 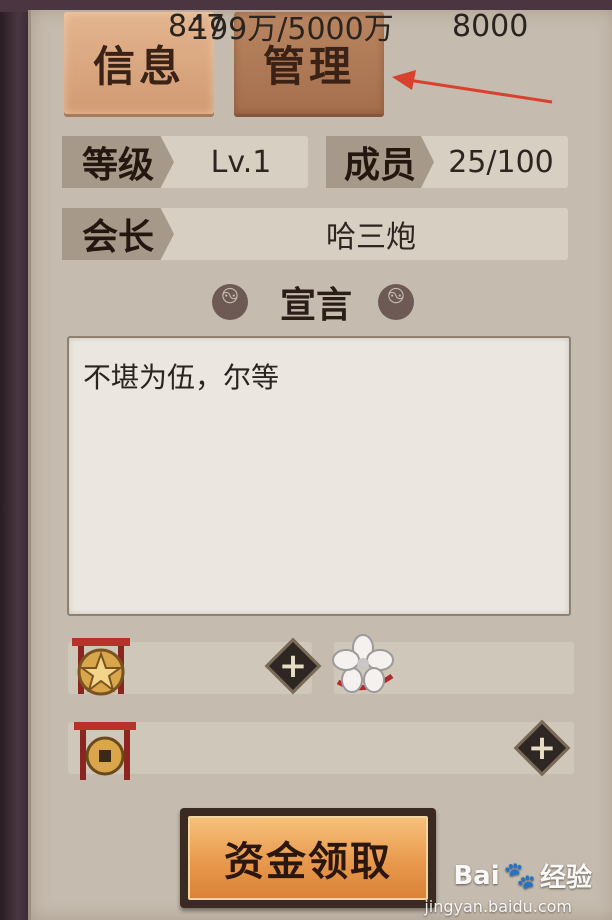 What do you see at coordinates (447, 162) in the screenshot?
I see `members-row: 成员 25/100` at bounding box center [447, 162].